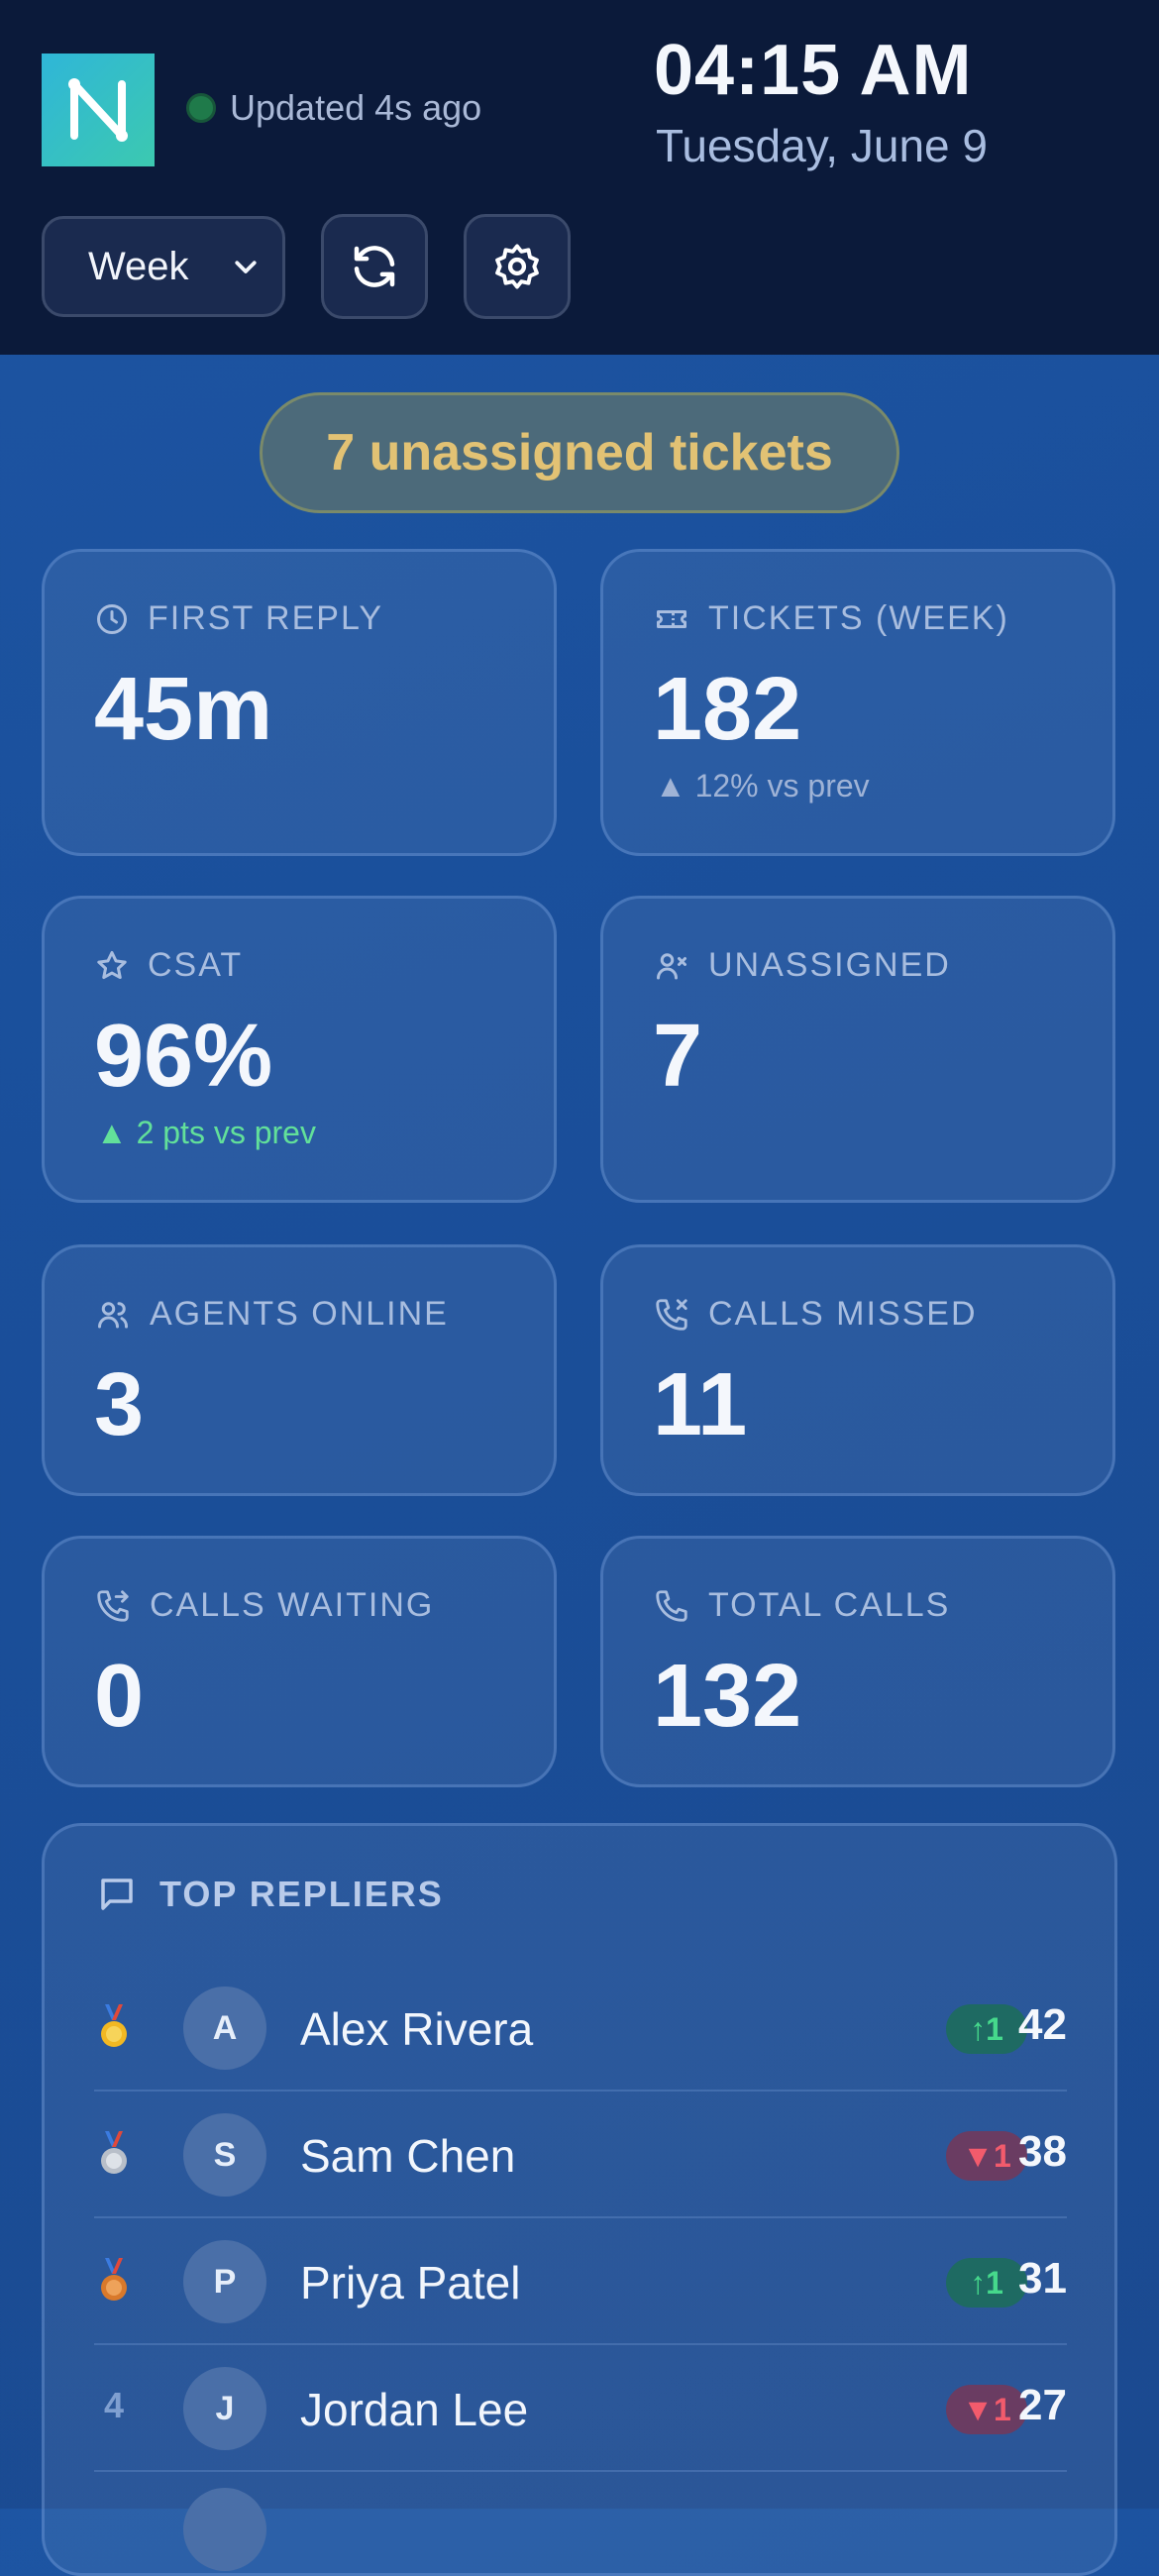 The image size is (1159, 2576). I want to click on metric-card-unassigned: UNASSIGNED 7, so click(857, 1050).